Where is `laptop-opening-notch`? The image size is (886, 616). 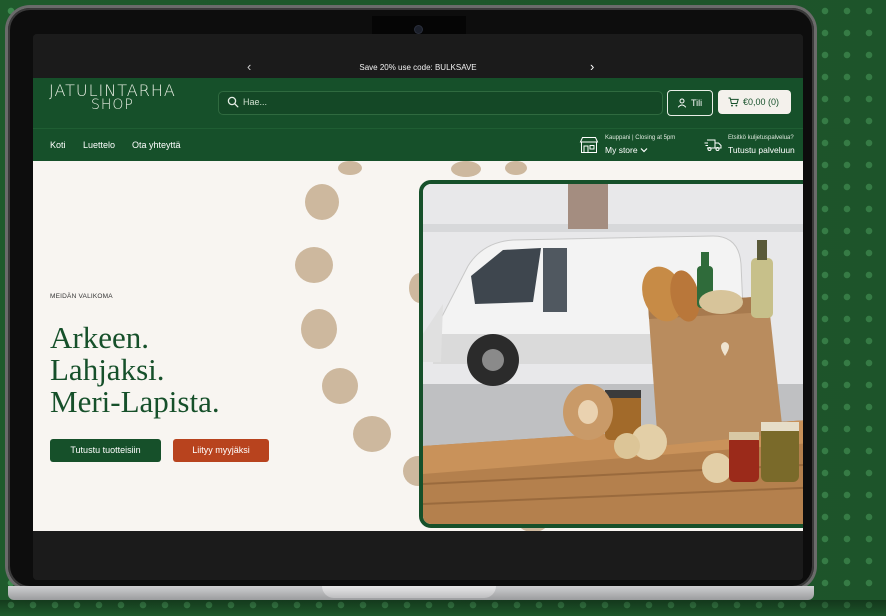 laptop-opening-notch is located at coordinates (409, 592).